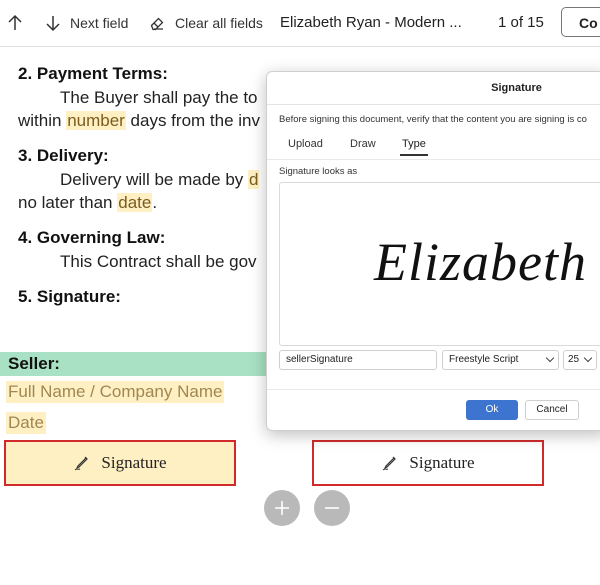 Image resolution: width=600 pixels, height=585 pixels. I want to click on arrow-up-icon, so click(15, 22).